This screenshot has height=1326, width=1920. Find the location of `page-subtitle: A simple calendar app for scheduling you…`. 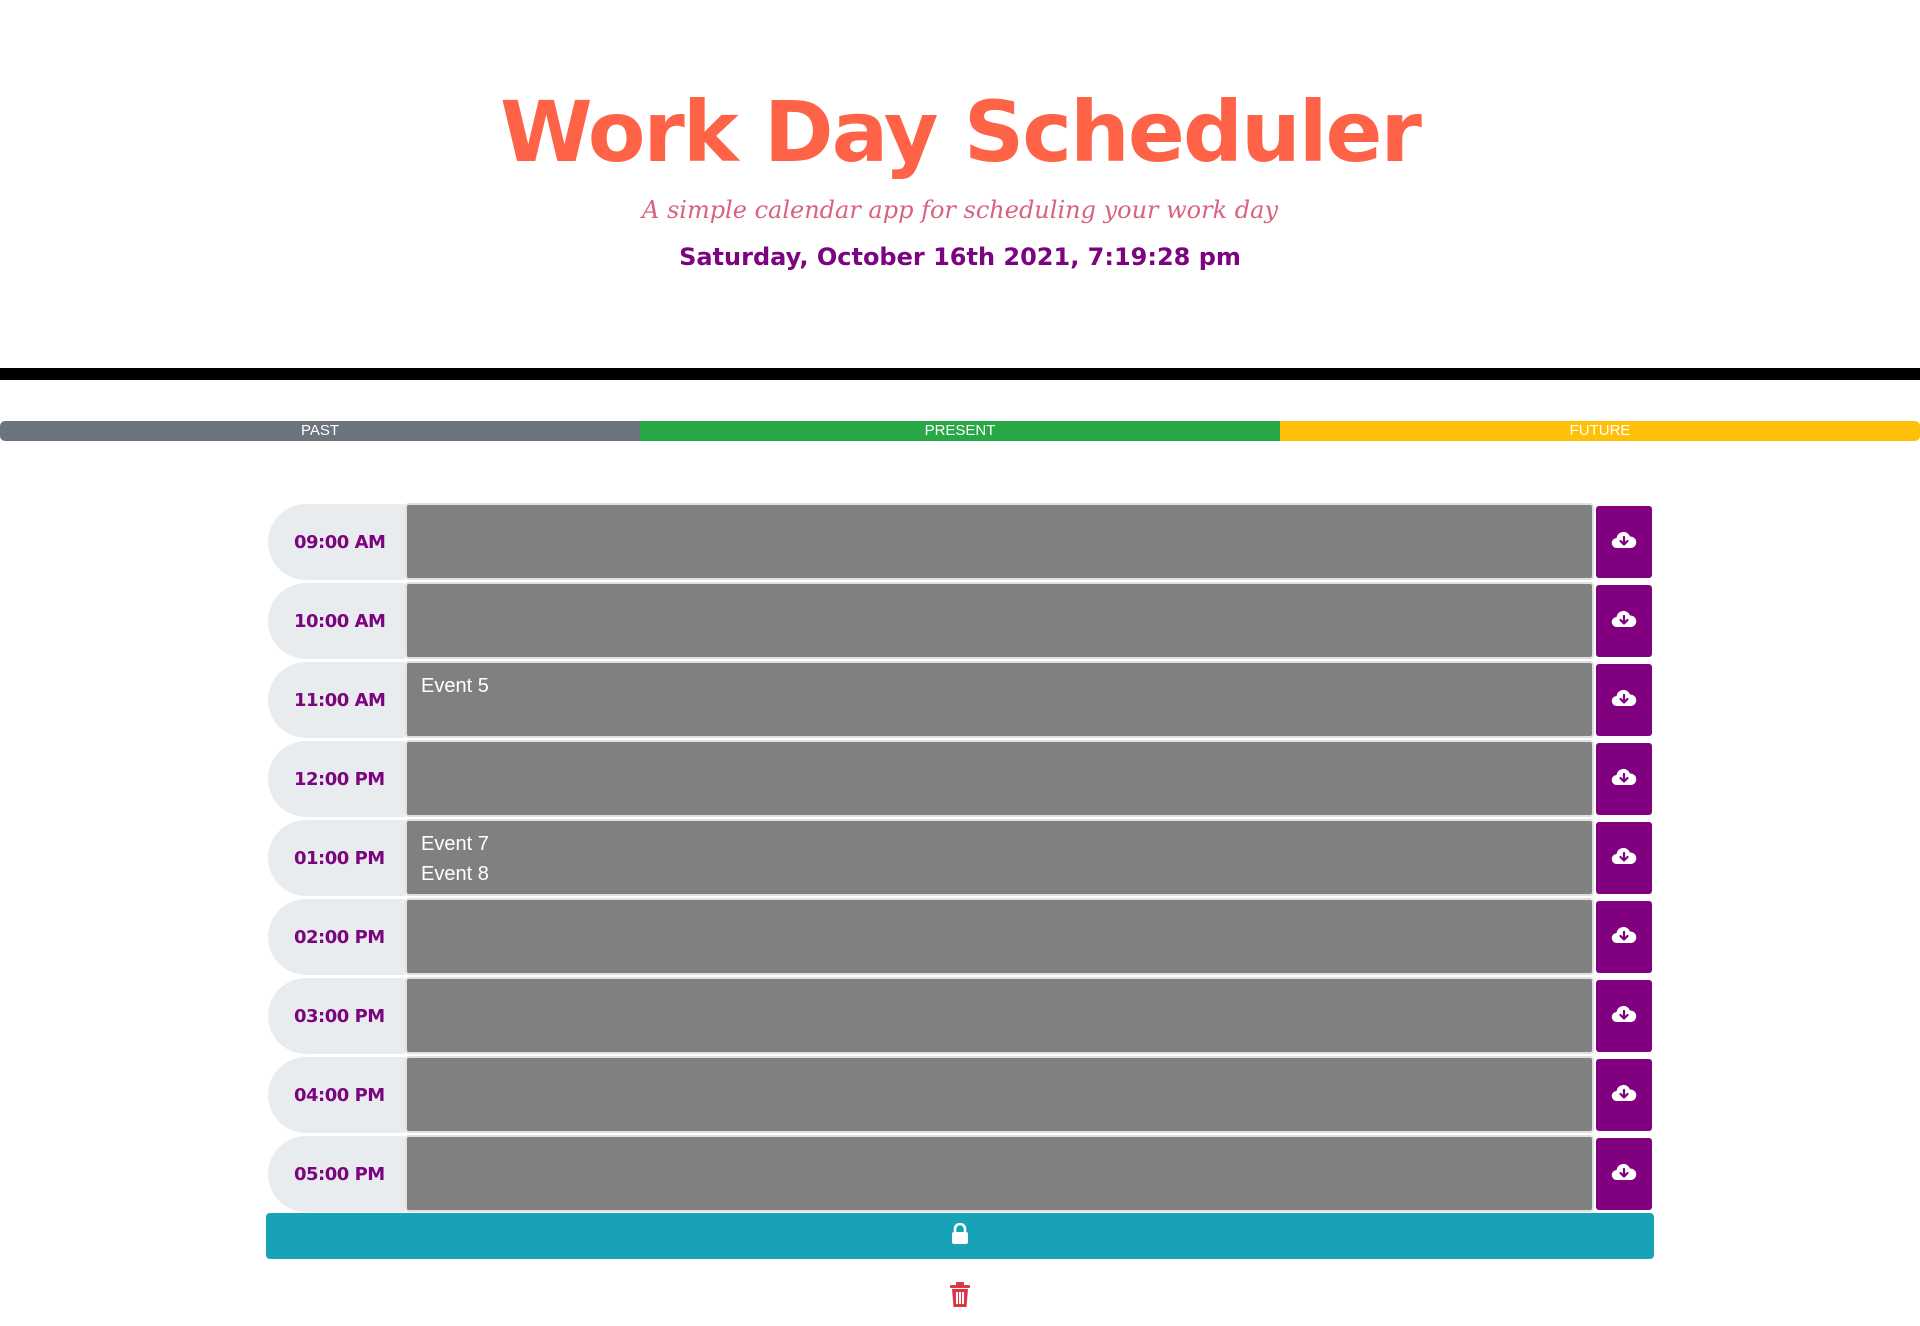

page-subtitle: A simple calendar app for scheduling you… is located at coordinates (959, 210).